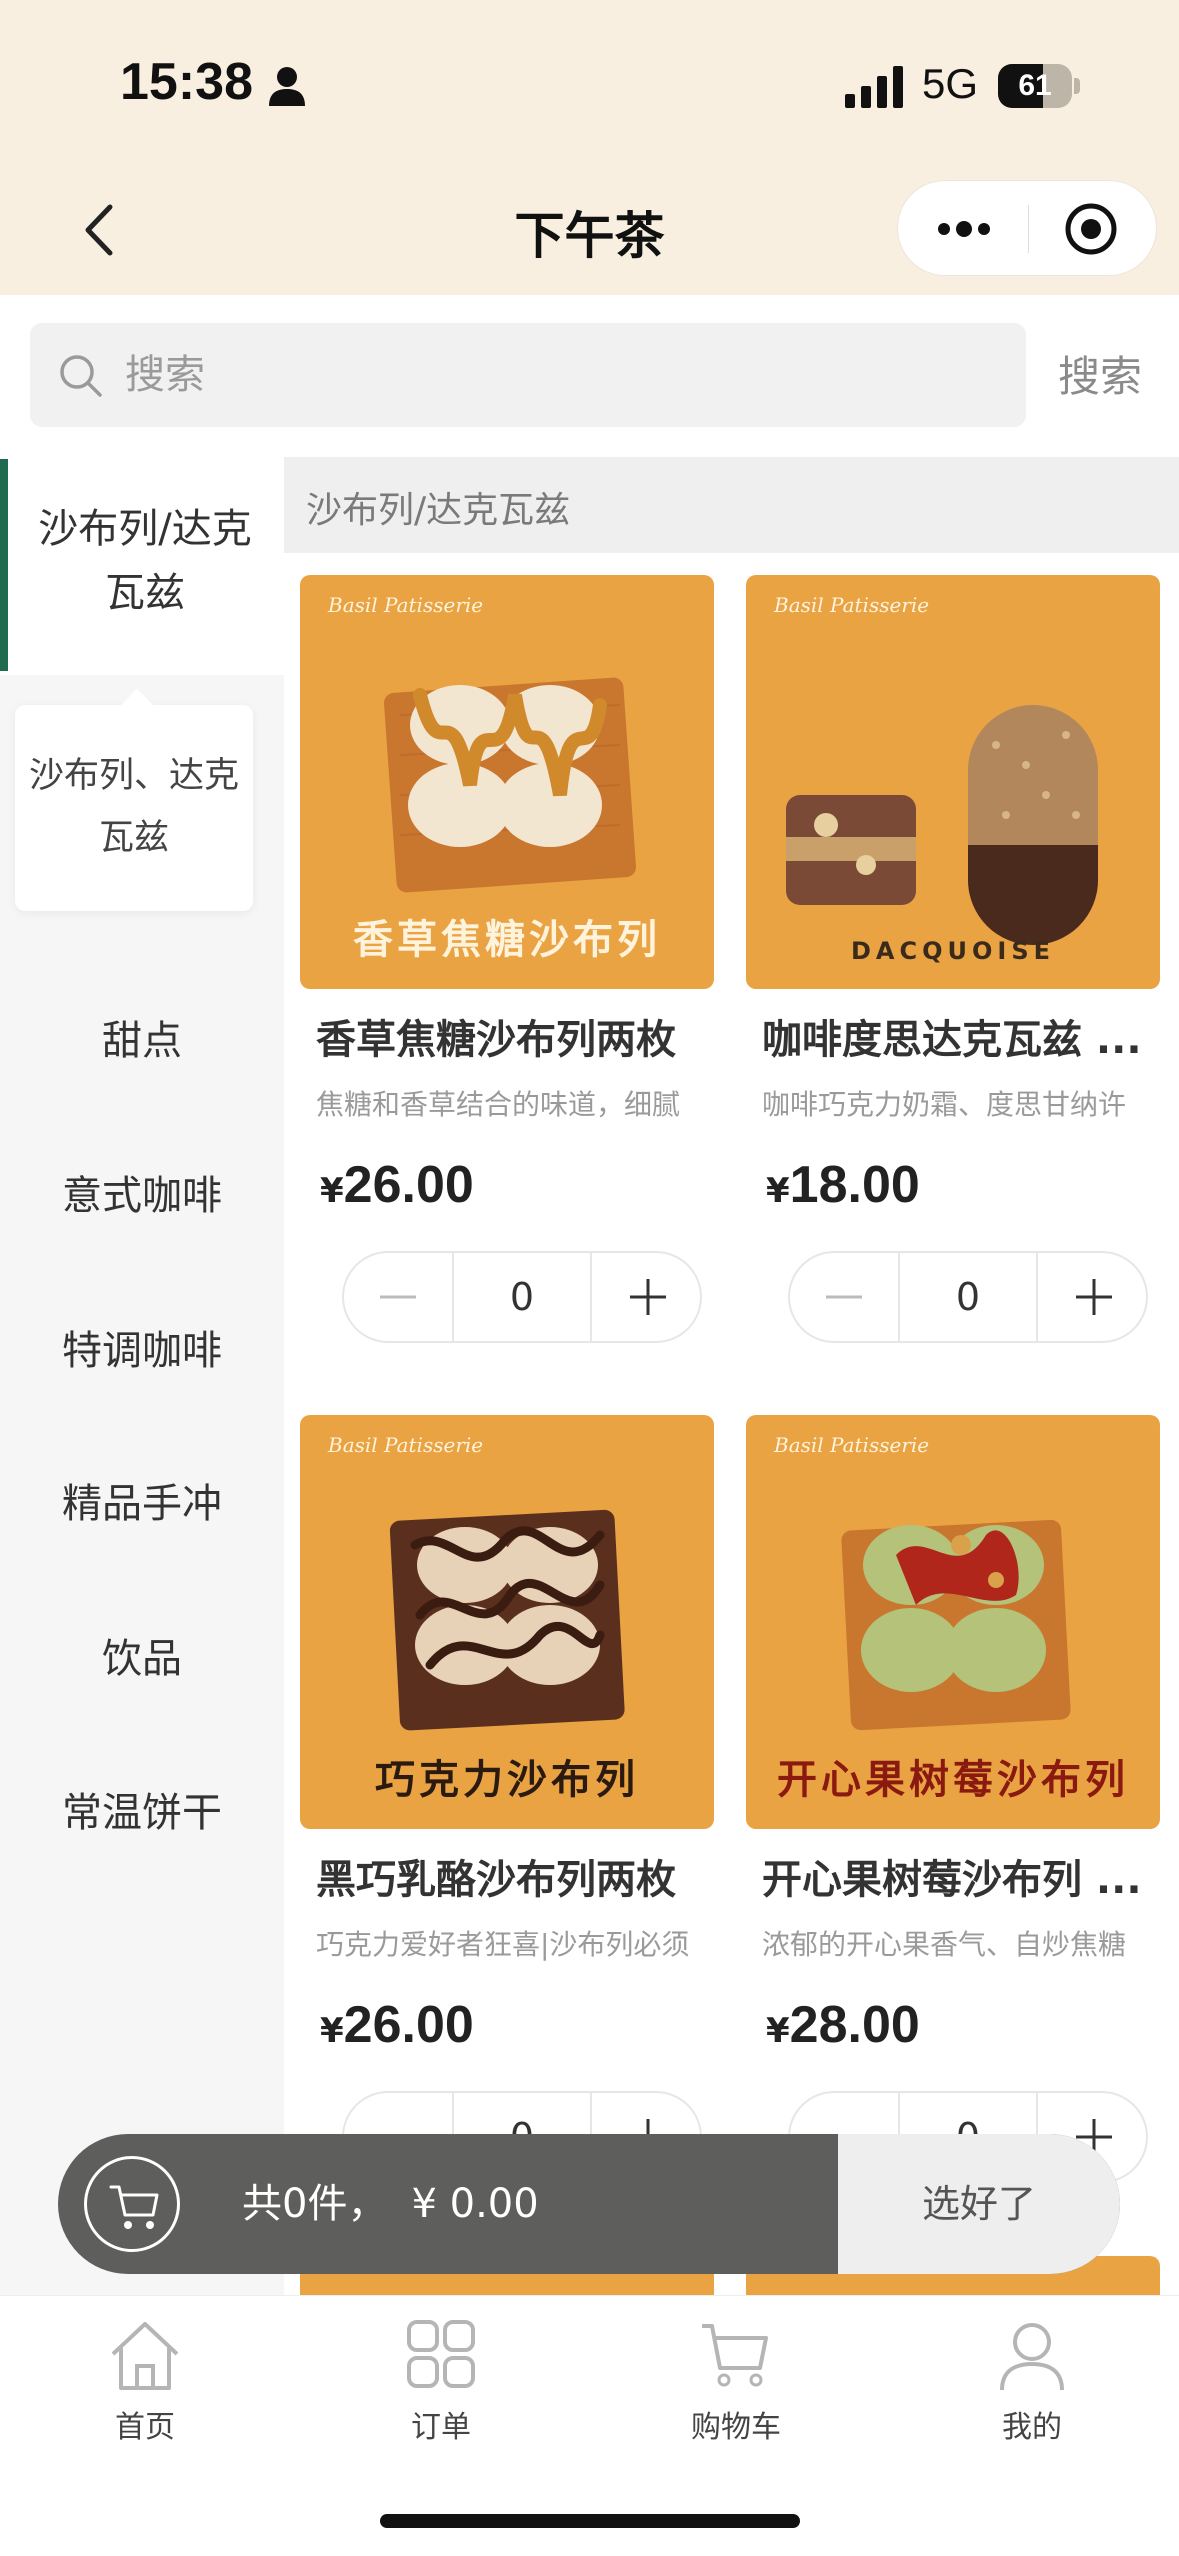  I want to click on product-name: 黑巧乳酪沙布列两枚, so click(516, 1876).